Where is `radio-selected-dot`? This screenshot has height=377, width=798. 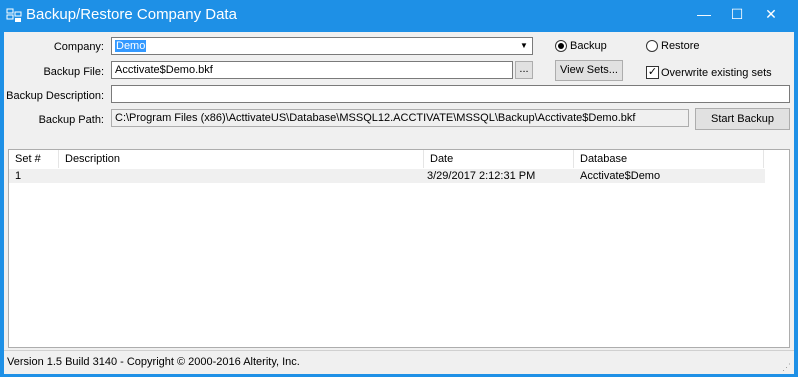
radio-selected-dot is located at coordinates (561, 46).